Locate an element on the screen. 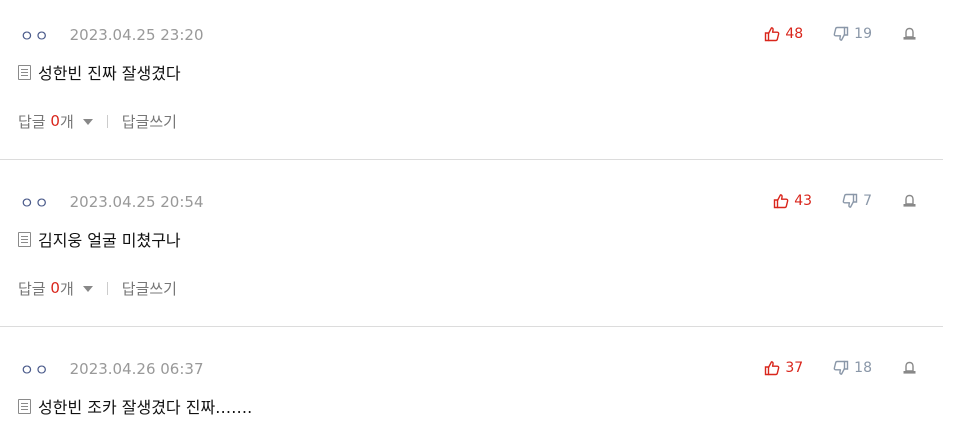 The width and height of the screenshot is (960, 431). comment-meta: ㅇㅇ 2023.04.26 06:37 is located at coordinates (112, 369).